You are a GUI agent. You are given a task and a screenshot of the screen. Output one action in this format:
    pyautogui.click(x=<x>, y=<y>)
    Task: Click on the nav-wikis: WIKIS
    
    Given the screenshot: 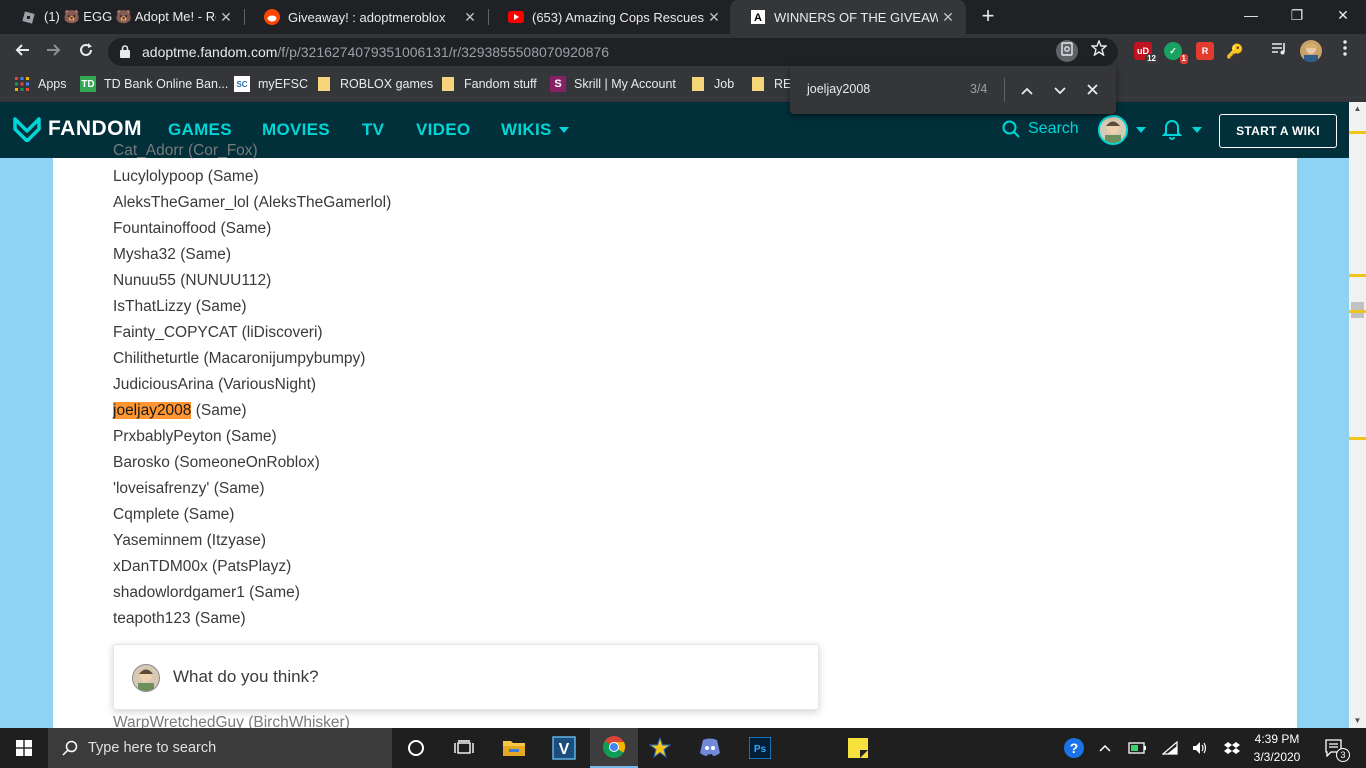 What is the action you would take?
    pyautogui.click(x=526, y=130)
    